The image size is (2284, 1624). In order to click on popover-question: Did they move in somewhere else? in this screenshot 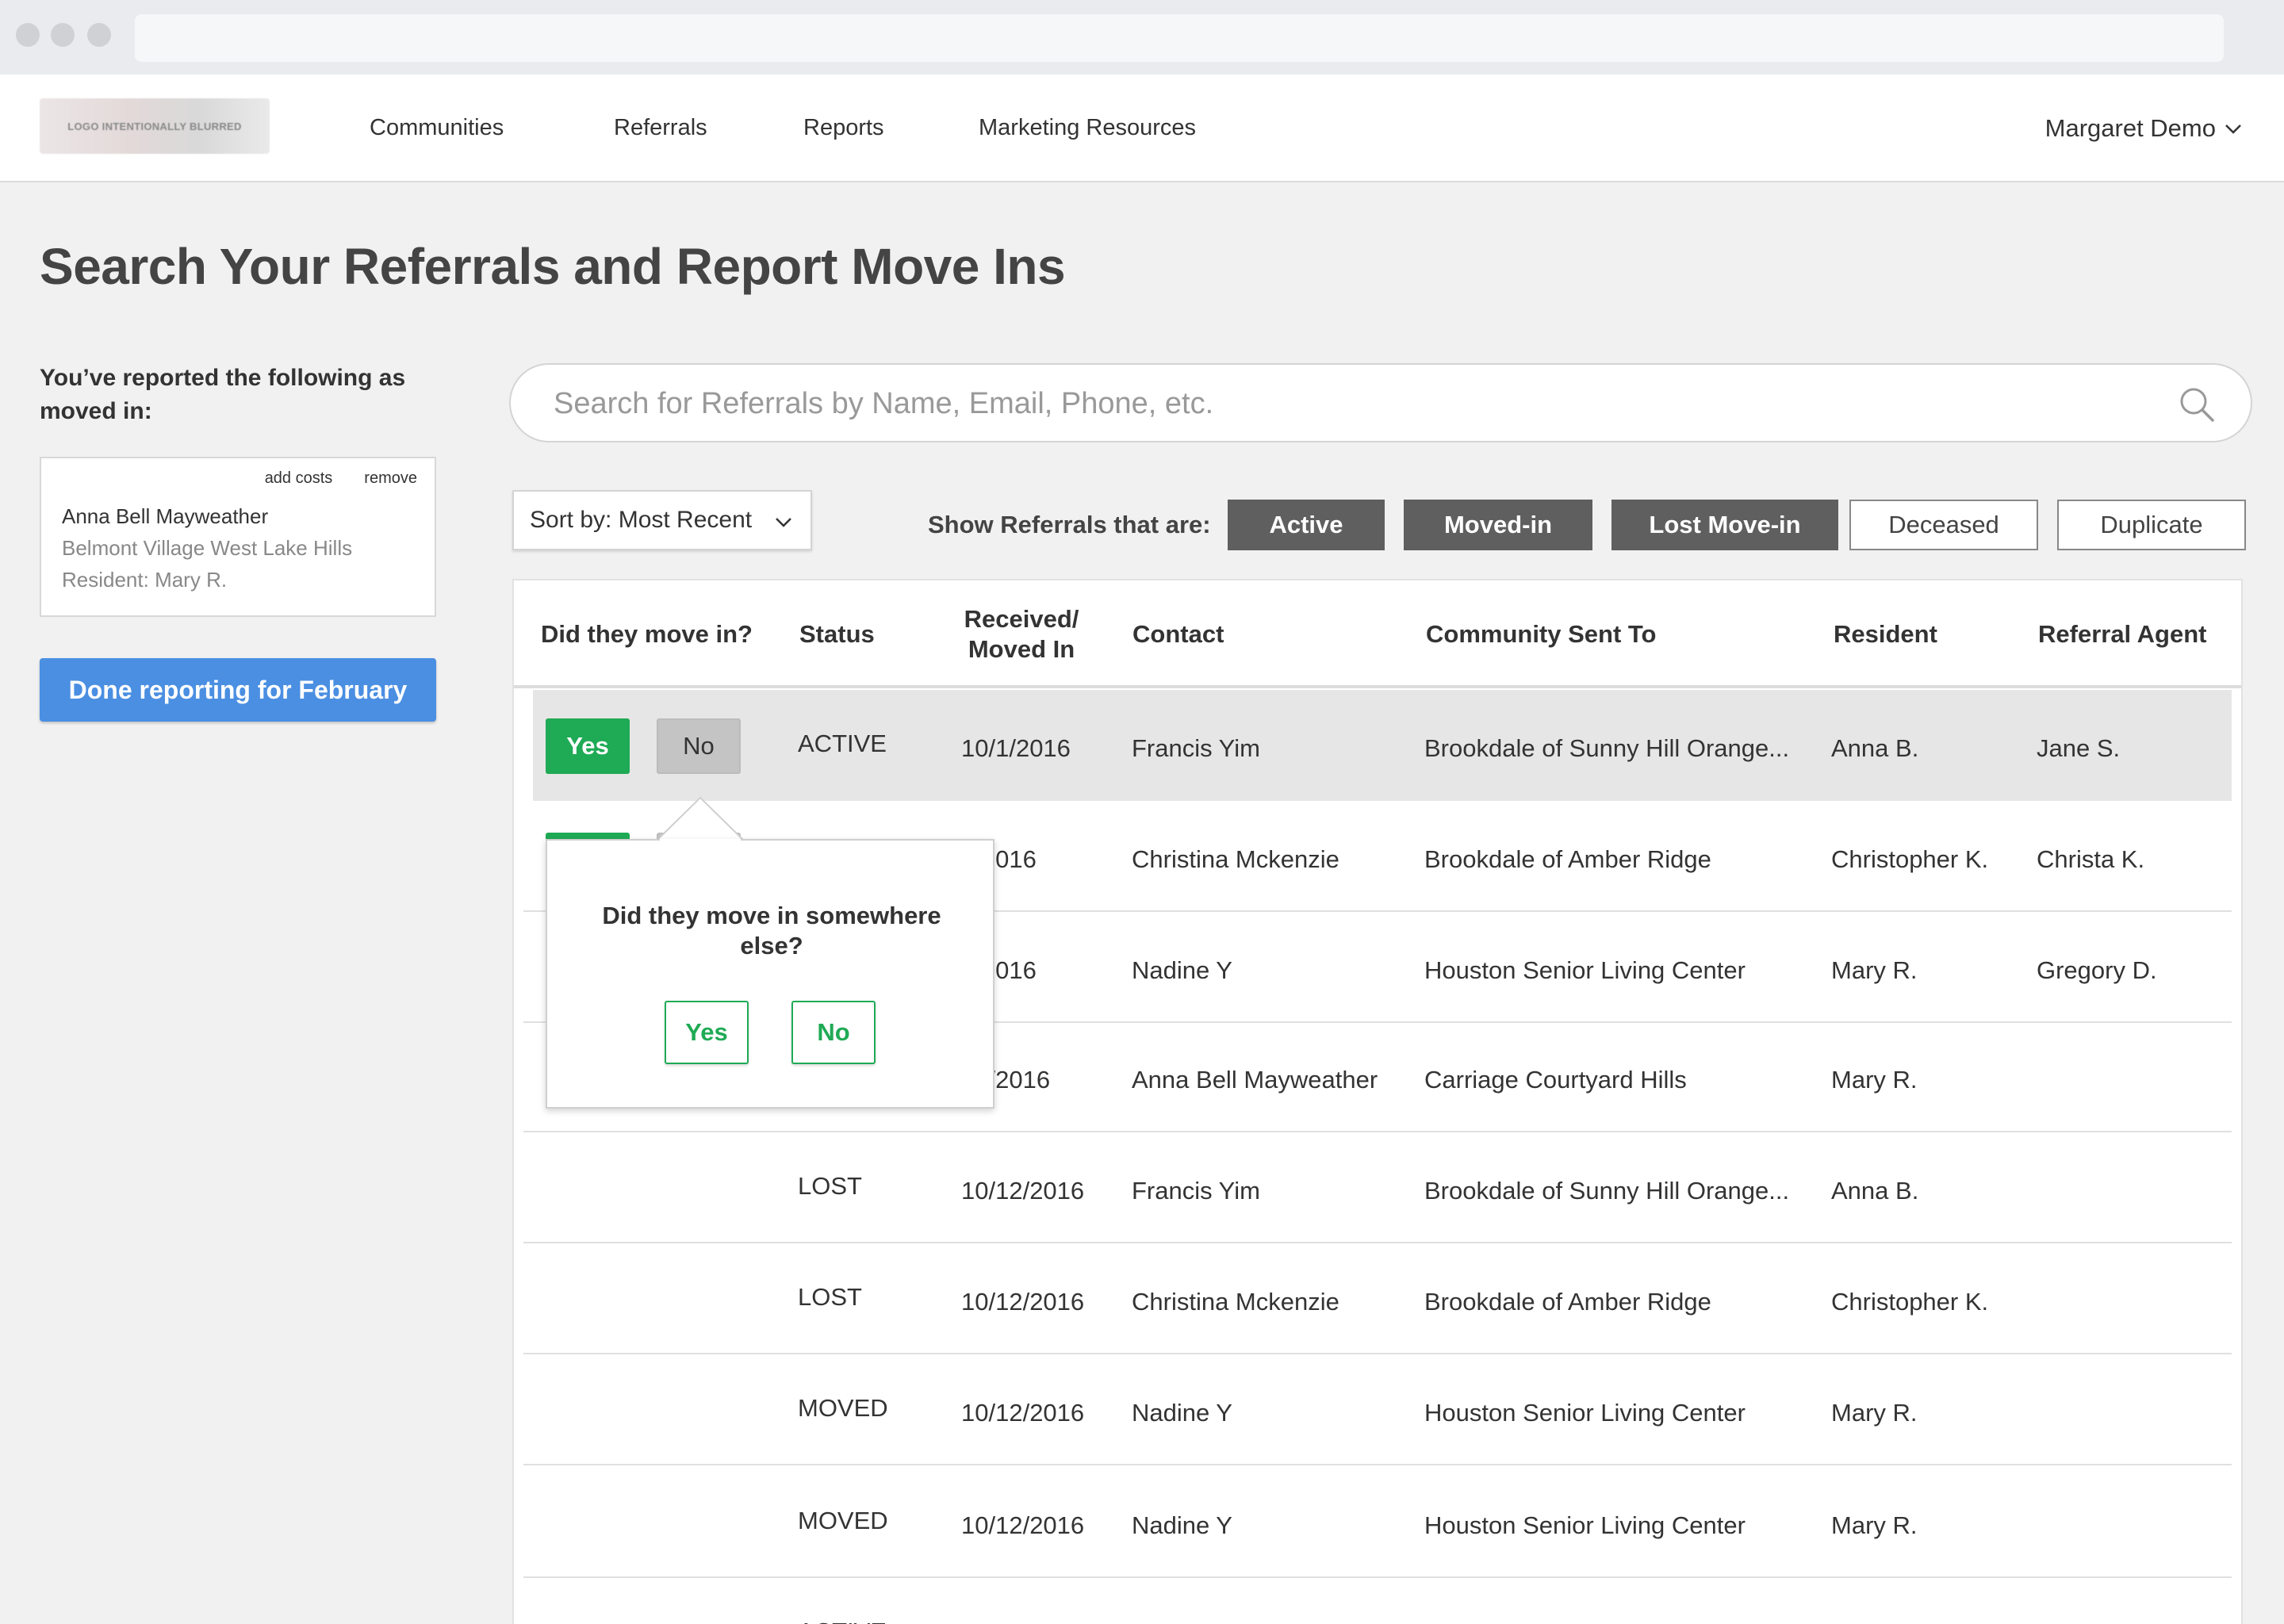, I will do `click(771, 930)`.